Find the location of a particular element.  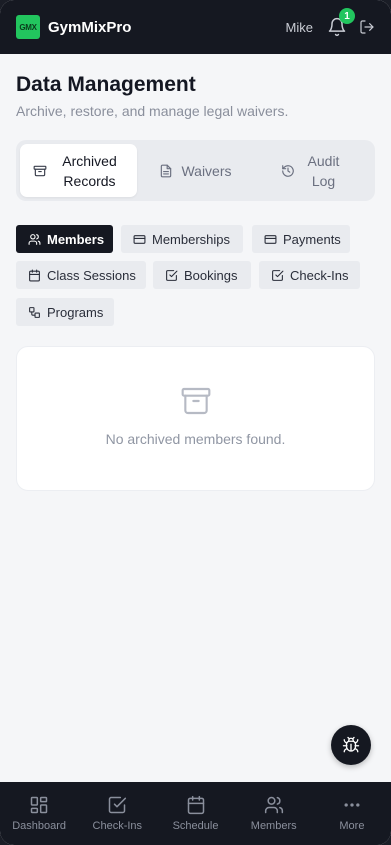

nav-schedule: Schedule is located at coordinates (195, 813).